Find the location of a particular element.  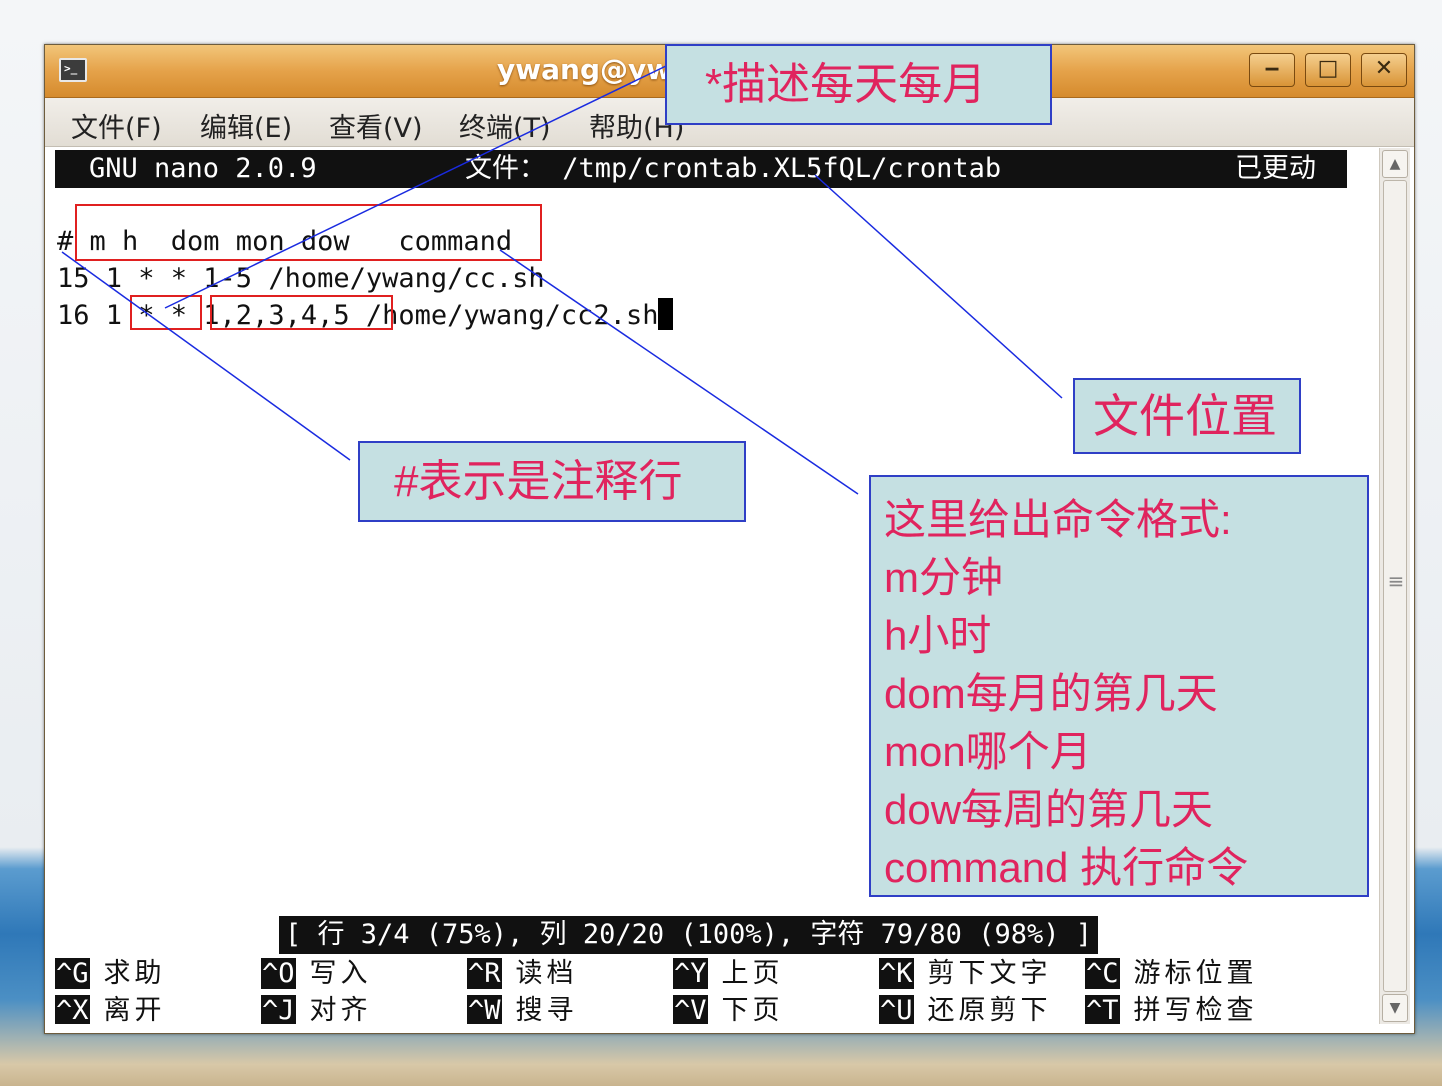

scroll-up-icon: ▲ is located at coordinates (1395, 164).